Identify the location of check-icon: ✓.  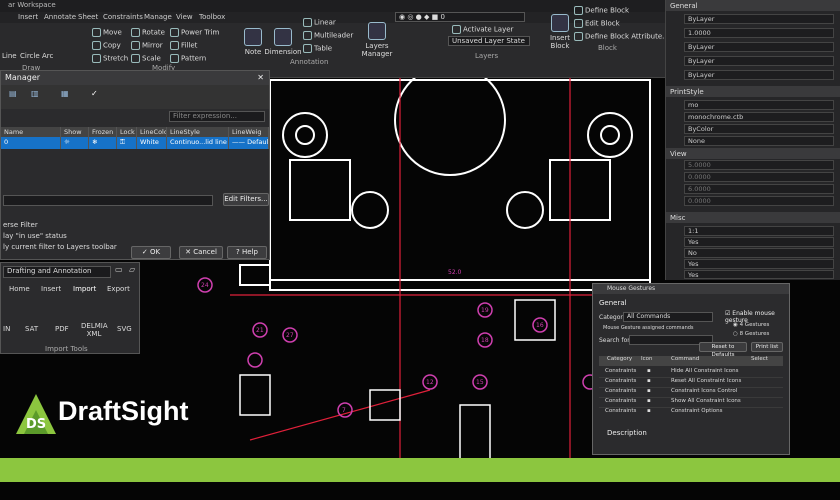
(94, 93).